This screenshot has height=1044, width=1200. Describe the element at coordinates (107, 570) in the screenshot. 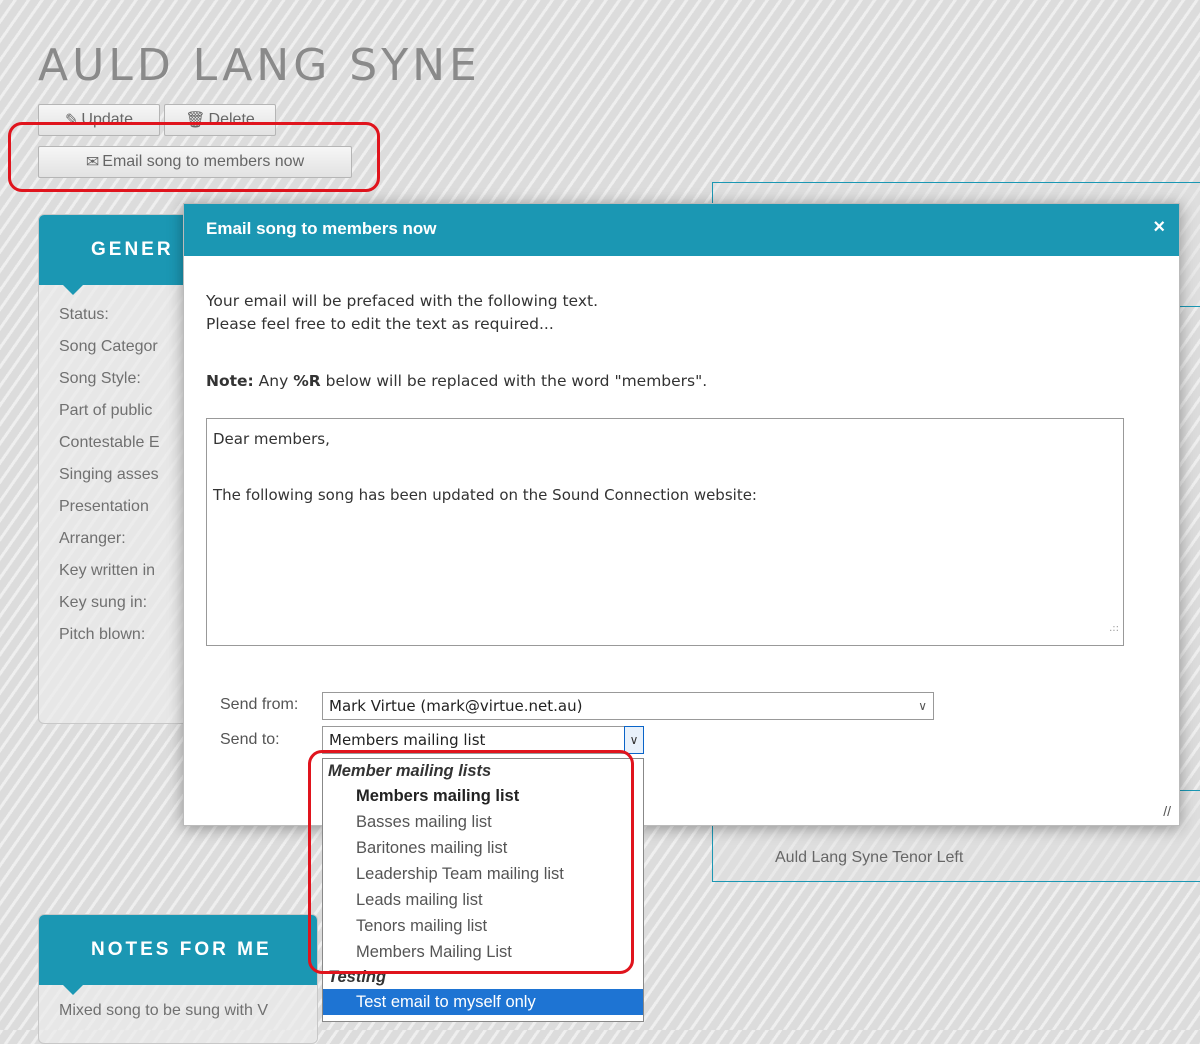

I see `general-field-label: Key written in` at that location.